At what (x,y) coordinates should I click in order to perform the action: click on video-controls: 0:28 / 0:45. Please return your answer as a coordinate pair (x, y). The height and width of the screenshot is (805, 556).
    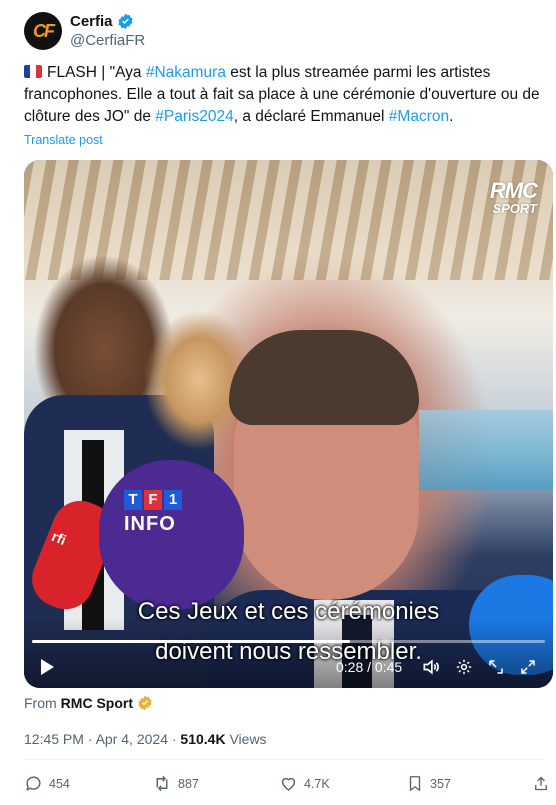
    Looking at the image, I should click on (288, 667).